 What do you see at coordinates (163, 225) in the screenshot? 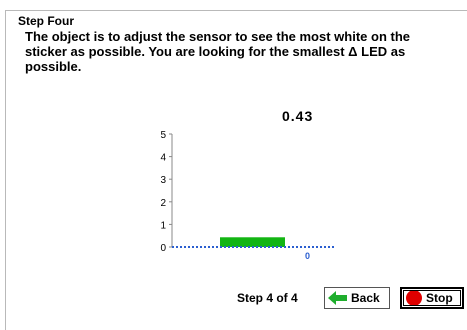
I see `y-tick-label: 1` at bounding box center [163, 225].